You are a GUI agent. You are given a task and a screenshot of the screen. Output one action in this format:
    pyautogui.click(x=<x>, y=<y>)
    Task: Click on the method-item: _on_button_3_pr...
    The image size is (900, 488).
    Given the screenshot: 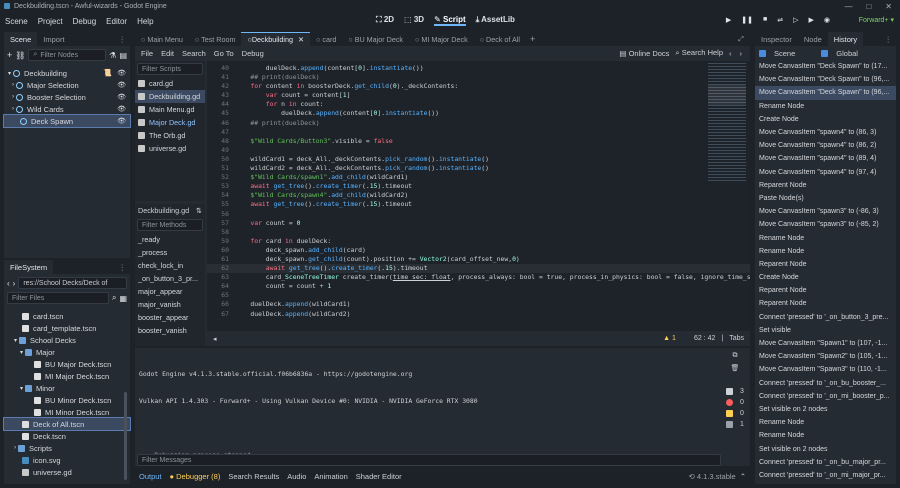 What is the action you would take?
    pyautogui.click(x=170, y=278)
    